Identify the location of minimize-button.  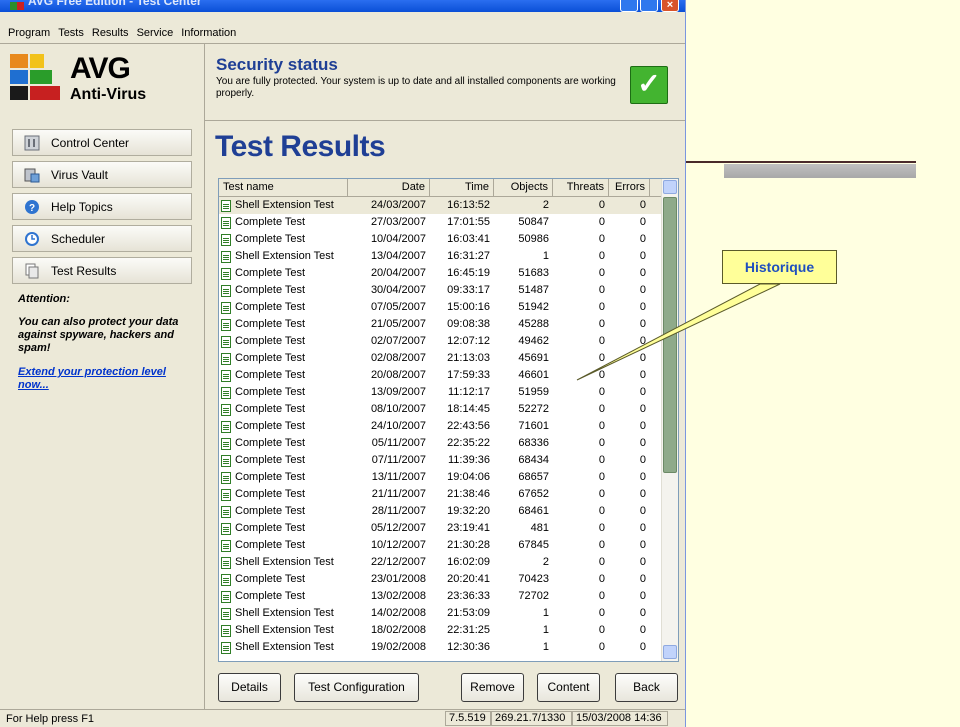
(629, 6).